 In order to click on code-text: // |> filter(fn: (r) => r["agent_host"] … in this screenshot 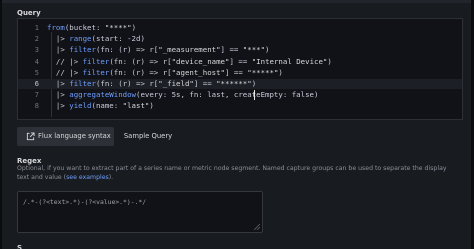, I will do `click(165, 72)`.